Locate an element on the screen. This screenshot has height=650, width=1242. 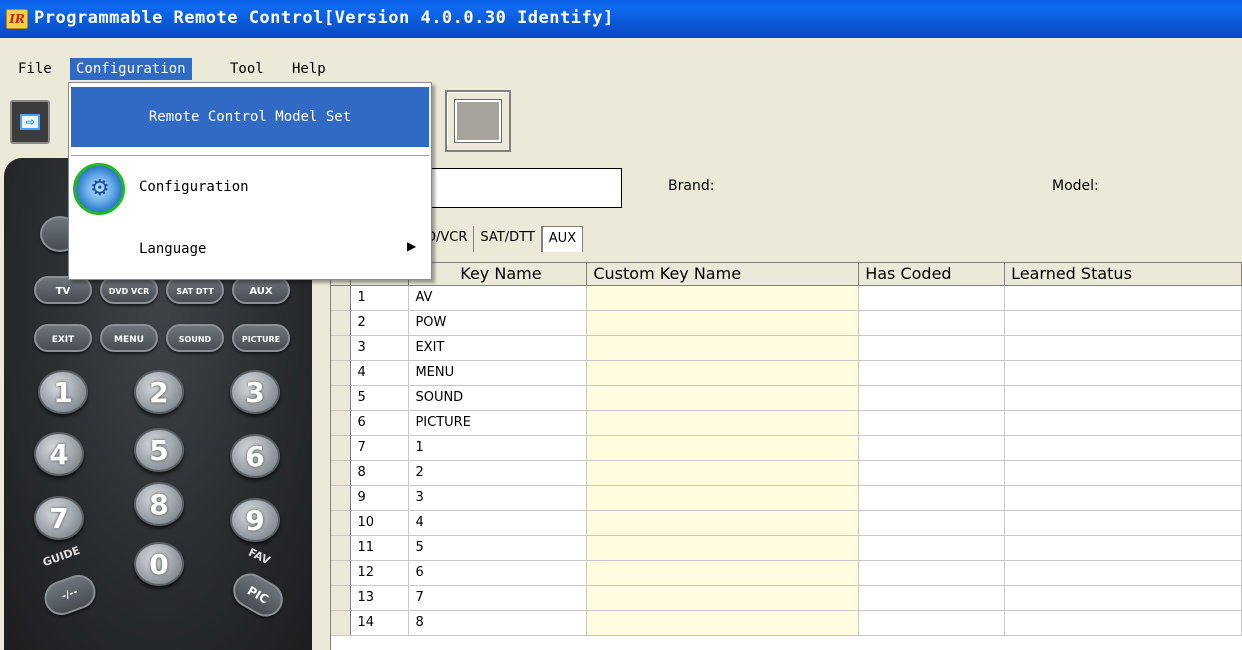
remote-sound-button: SOUND is located at coordinates (195, 338).